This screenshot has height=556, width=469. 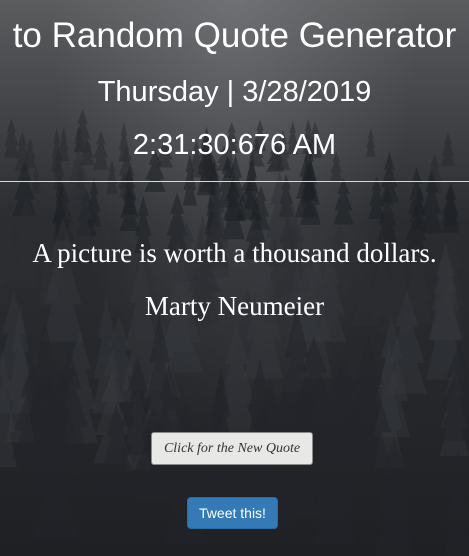 I want to click on date-display: Thursday | 3/28/2019, so click(x=234, y=92).